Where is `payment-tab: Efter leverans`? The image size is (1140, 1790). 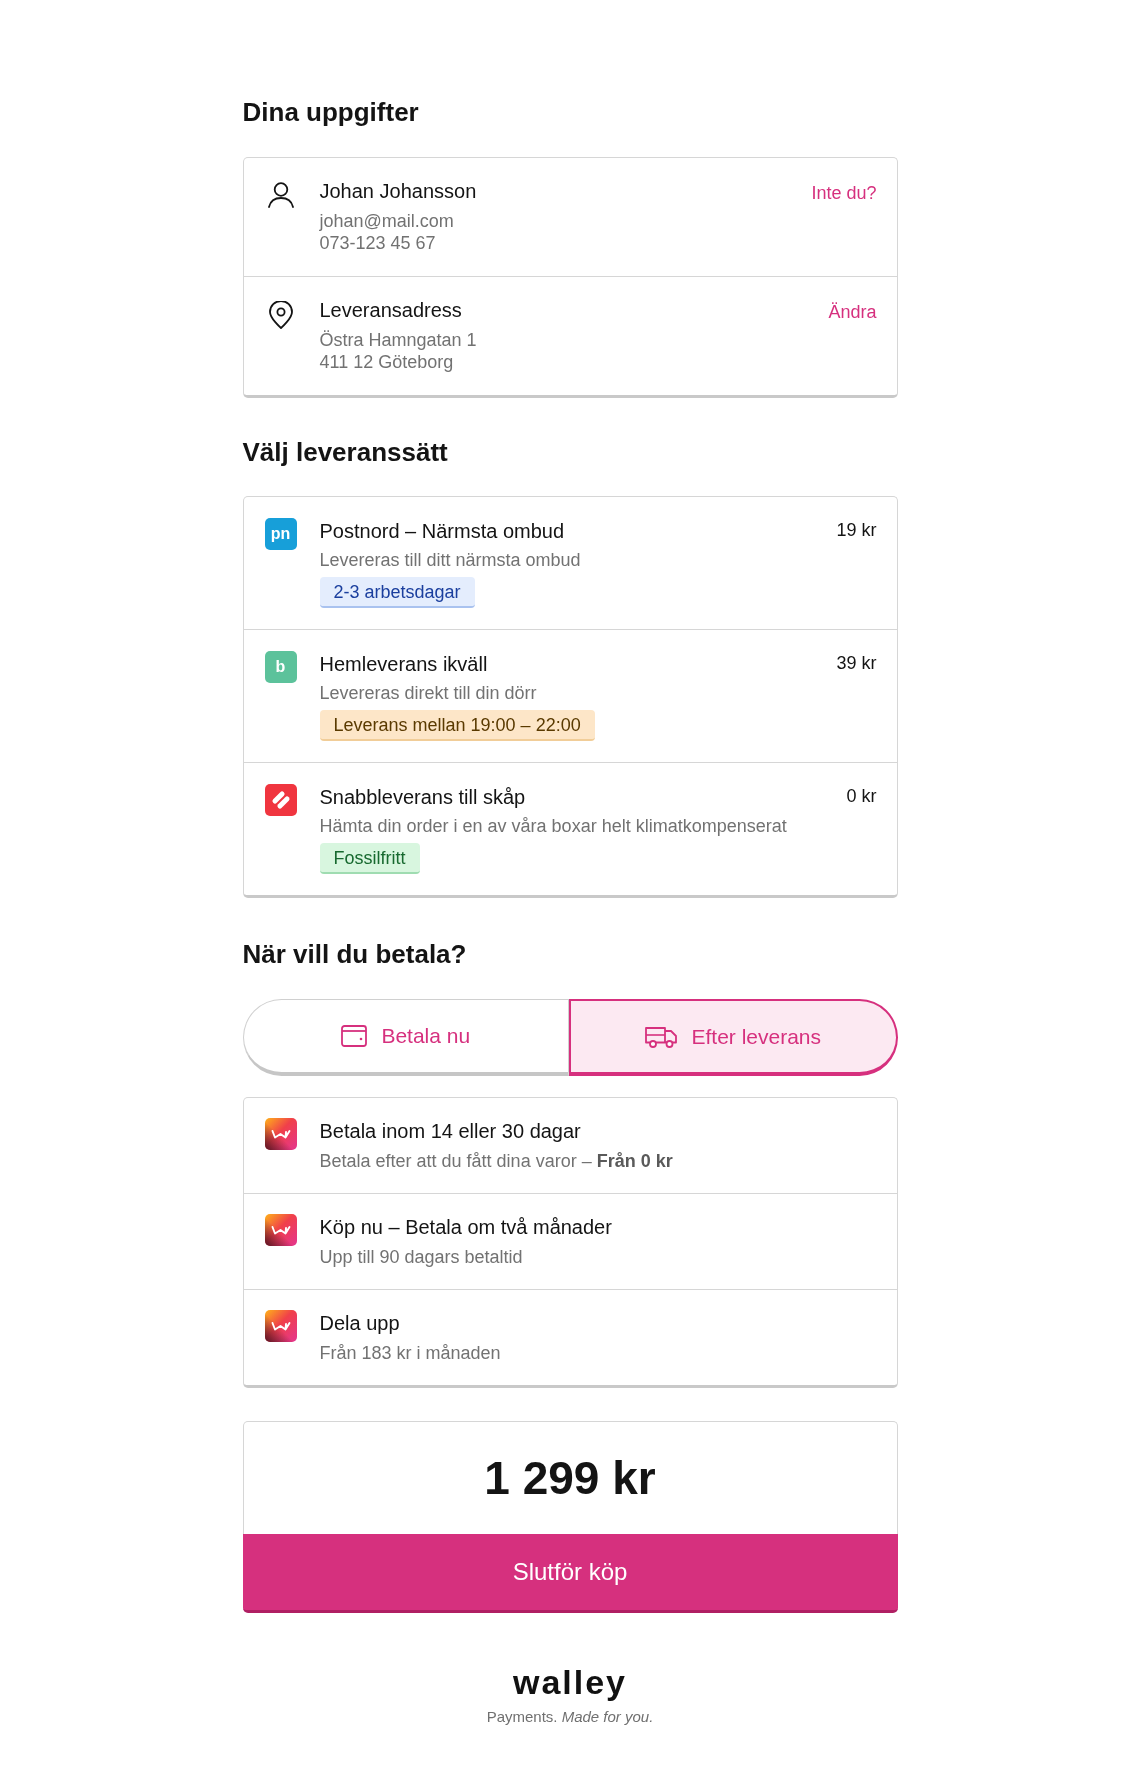 payment-tab: Efter leverans is located at coordinates (733, 1037).